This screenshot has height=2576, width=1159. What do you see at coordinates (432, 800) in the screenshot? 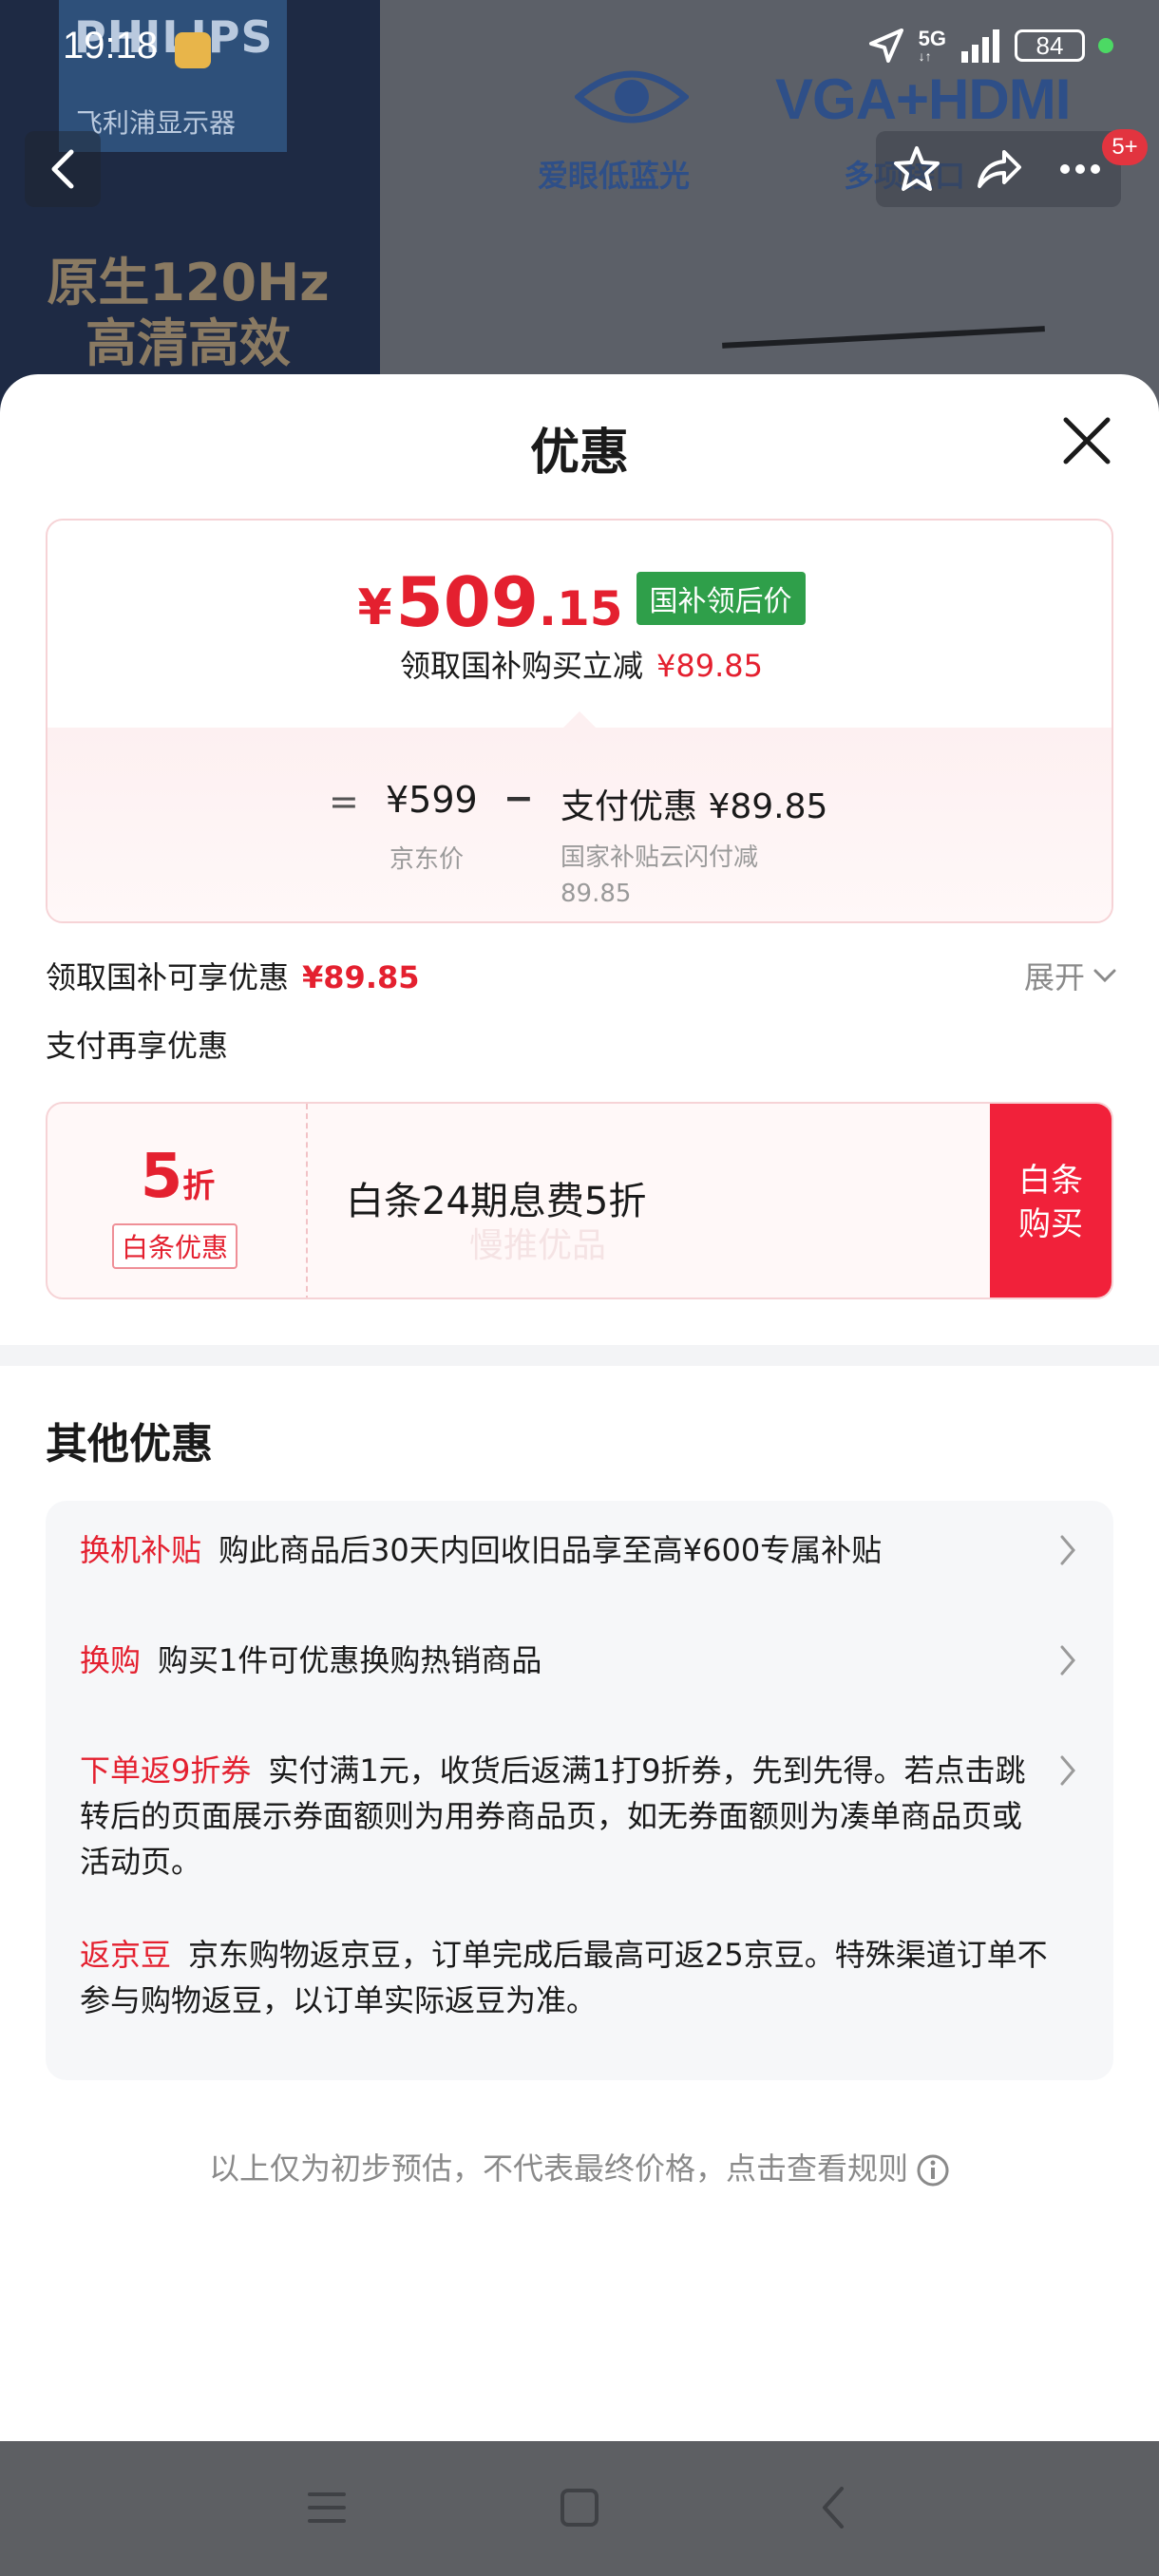
I see `jd-price: ¥599` at bounding box center [432, 800].